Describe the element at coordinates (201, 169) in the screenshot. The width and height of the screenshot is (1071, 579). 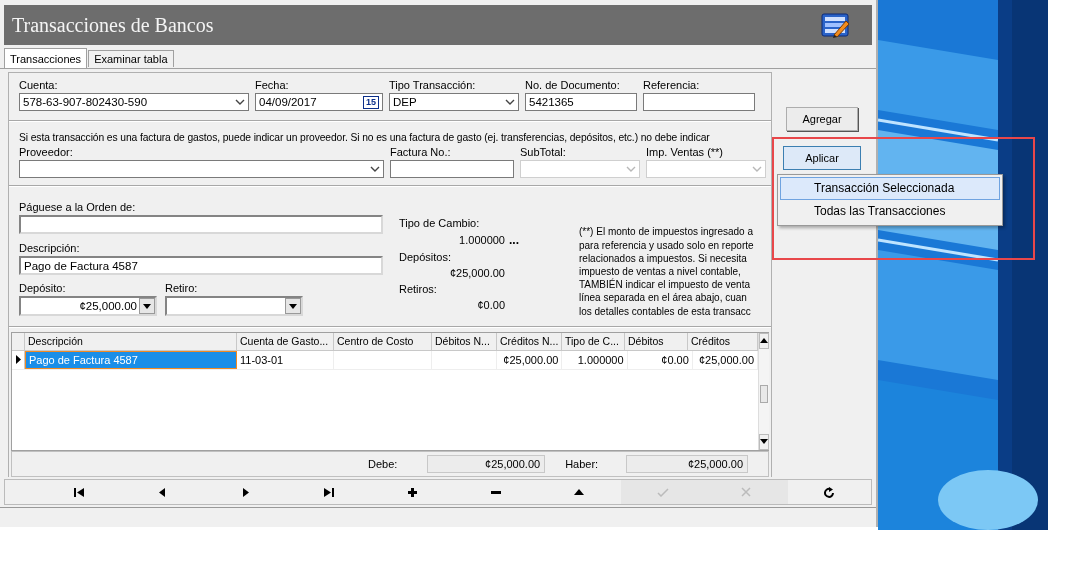
I see `combo-box` at that location.